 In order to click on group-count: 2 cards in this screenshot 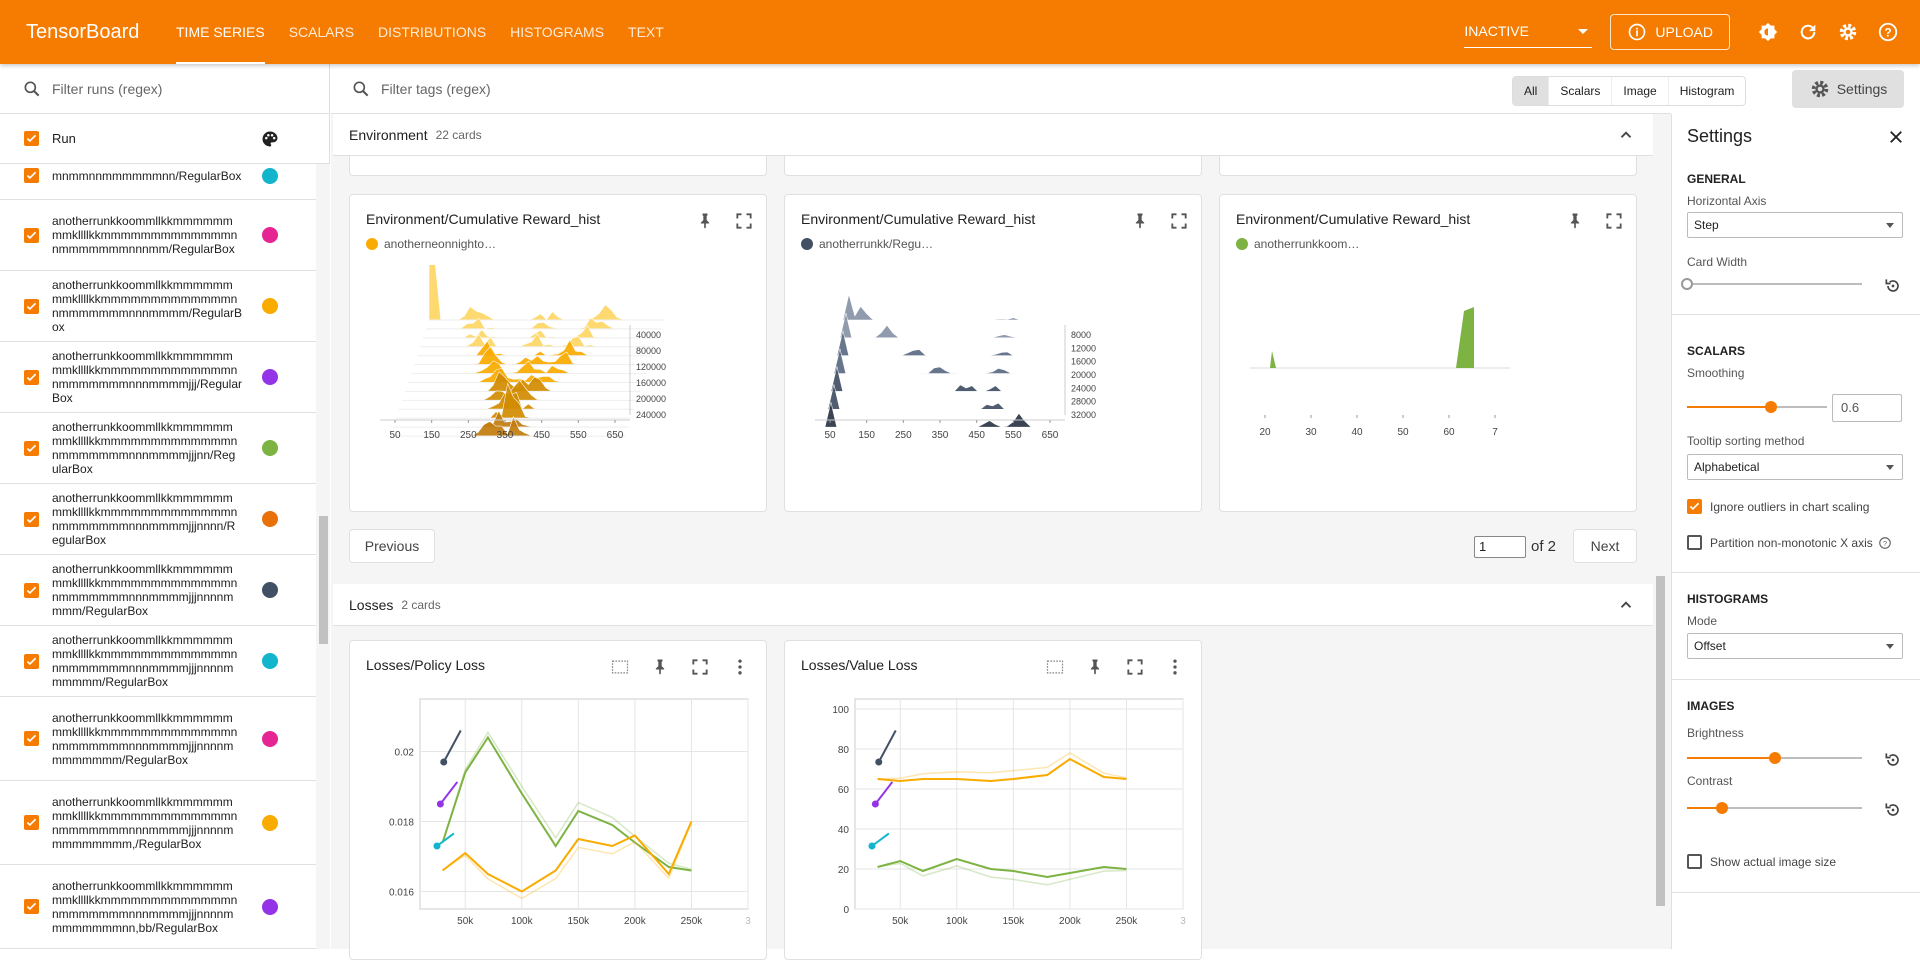, I will do `click(421, 604)`.